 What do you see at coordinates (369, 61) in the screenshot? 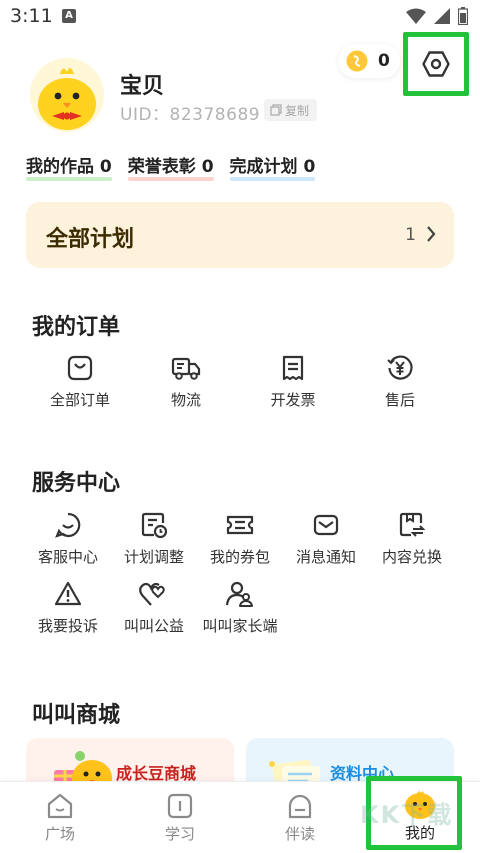
I see `coin-balance: 0` at bounding box center [369, 61].